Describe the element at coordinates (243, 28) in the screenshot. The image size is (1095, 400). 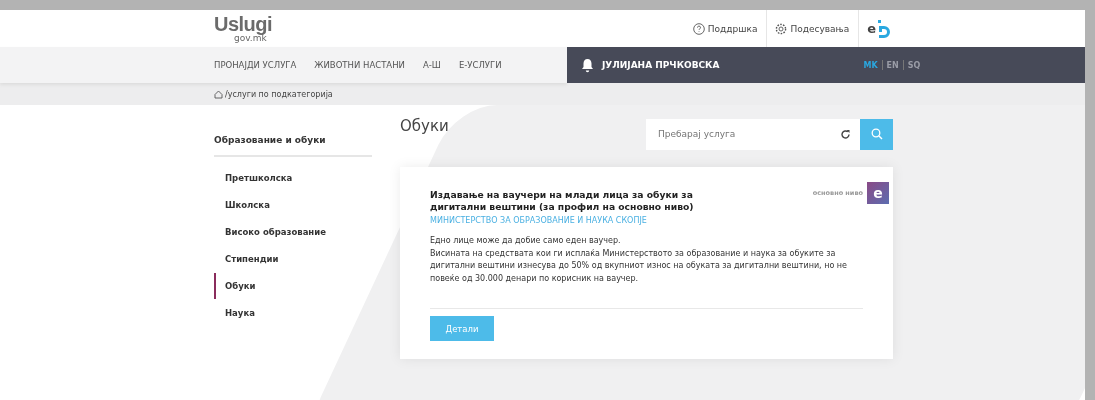
I see `site-logo: Uslugi gov.mk` at that location.